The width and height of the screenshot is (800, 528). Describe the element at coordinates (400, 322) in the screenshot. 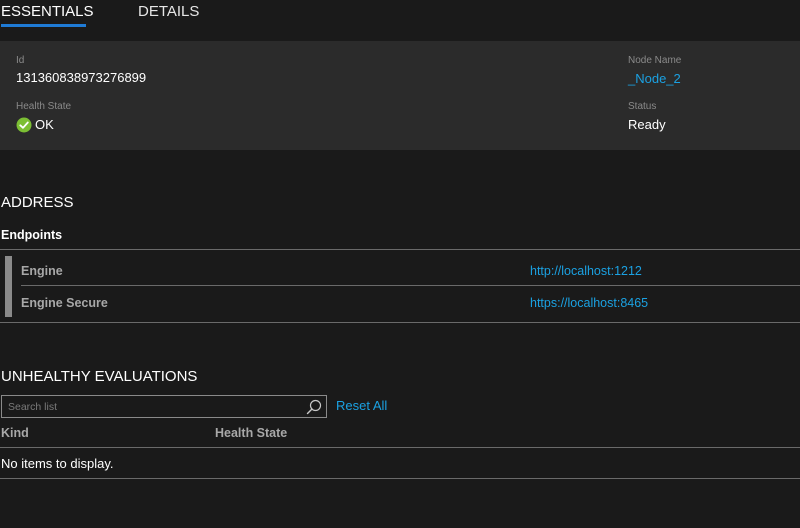

I see `address-bottom-divider` at that location.